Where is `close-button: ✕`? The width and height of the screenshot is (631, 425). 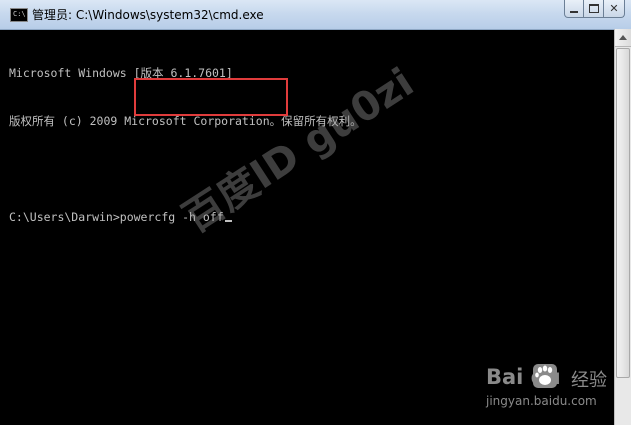 close-button: ✕ is located at coordinates (614, 9).